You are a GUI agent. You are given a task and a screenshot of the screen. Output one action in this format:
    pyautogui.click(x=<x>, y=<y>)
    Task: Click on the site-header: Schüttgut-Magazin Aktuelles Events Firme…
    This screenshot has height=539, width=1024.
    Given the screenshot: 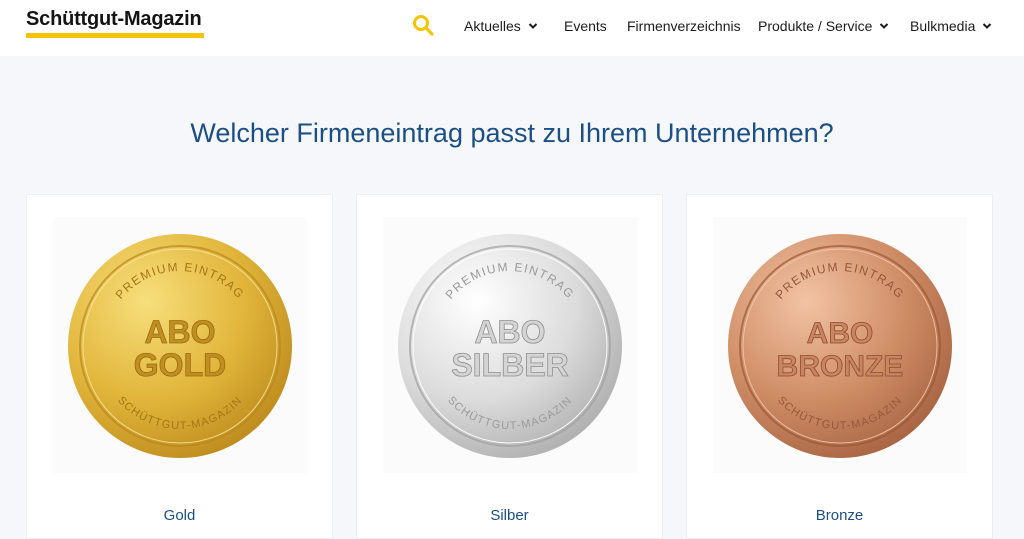 What is the action you would take?
    pyautogui.click(x=512, y=28)
    